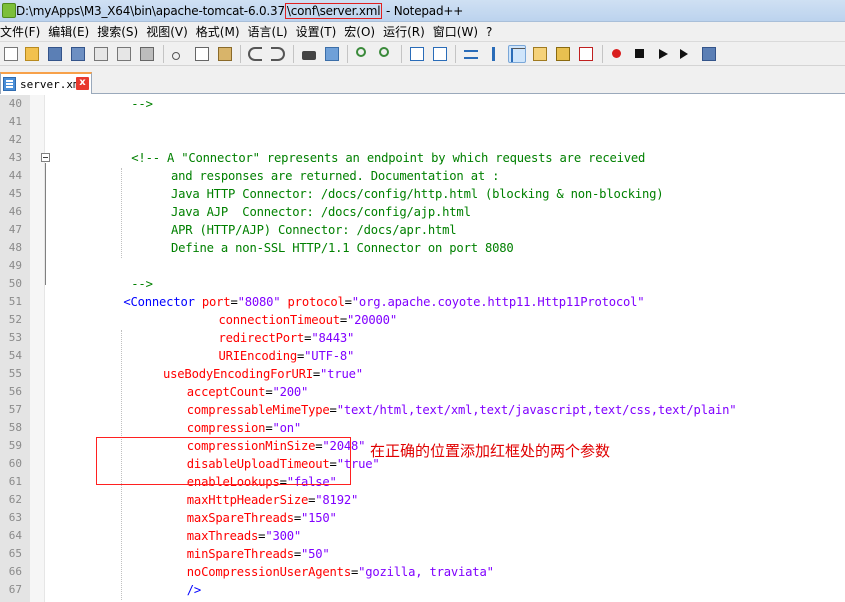  Describe the element at coordinates (142, 284) in the screenshot. I see `line-code: -->` at that location.